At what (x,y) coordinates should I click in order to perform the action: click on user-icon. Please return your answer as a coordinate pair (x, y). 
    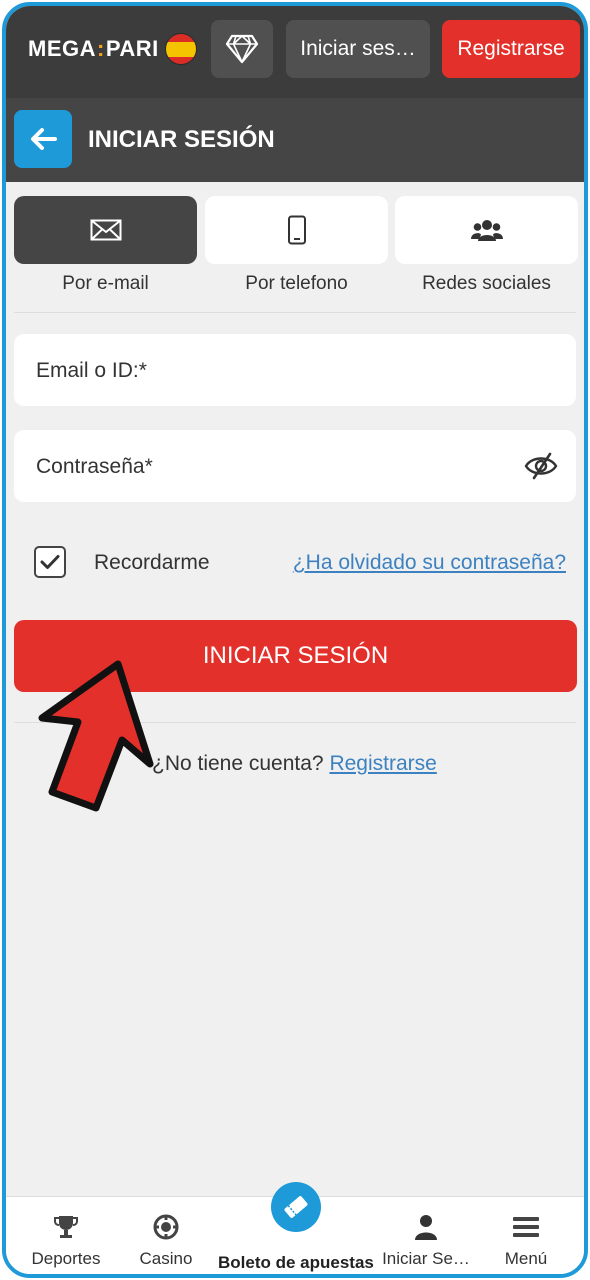
    Looking at the image, I should click on (426, 1227).